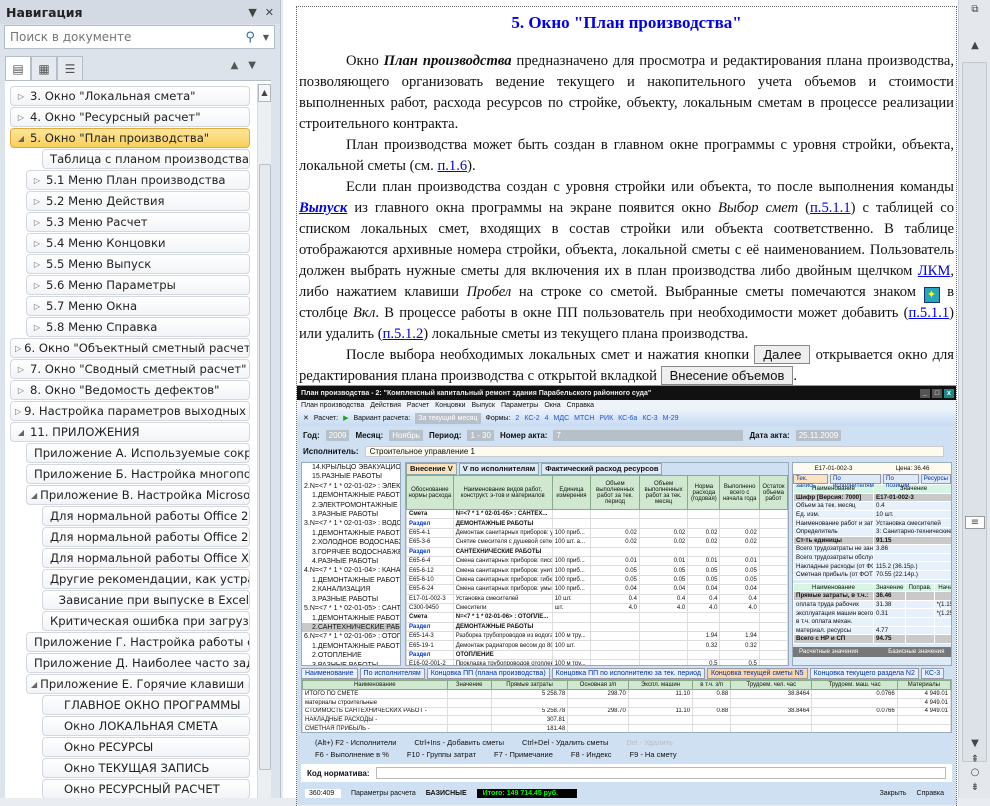  Describe the element at coordinates (138, 201) in the screenshot. I see `nav-item: ▷ 5.2 Меню Действия` at that location.